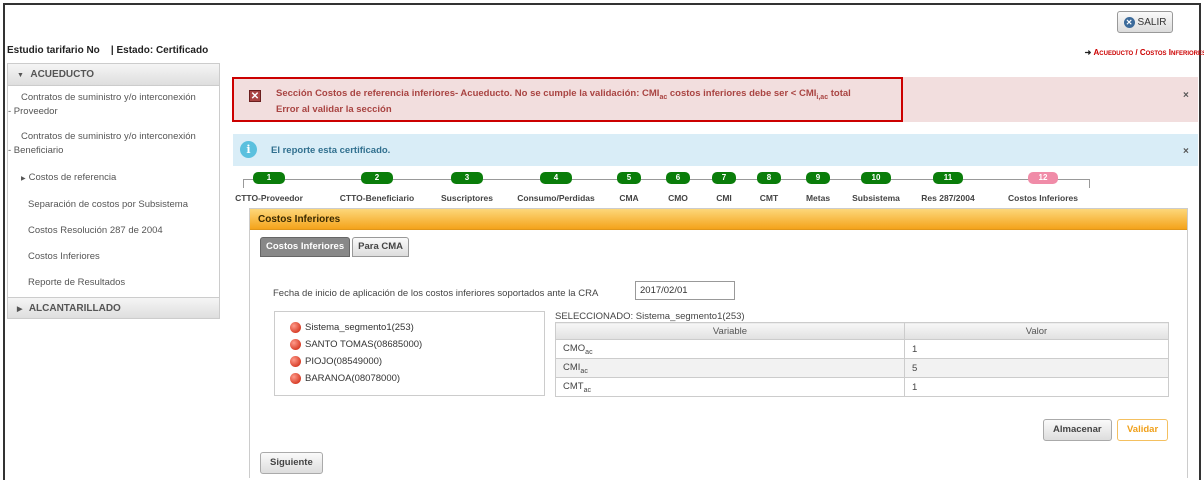 The image size is (1204, 483). I want to click on sidebar-item-label: Costos de referencia, so click(72, 177).